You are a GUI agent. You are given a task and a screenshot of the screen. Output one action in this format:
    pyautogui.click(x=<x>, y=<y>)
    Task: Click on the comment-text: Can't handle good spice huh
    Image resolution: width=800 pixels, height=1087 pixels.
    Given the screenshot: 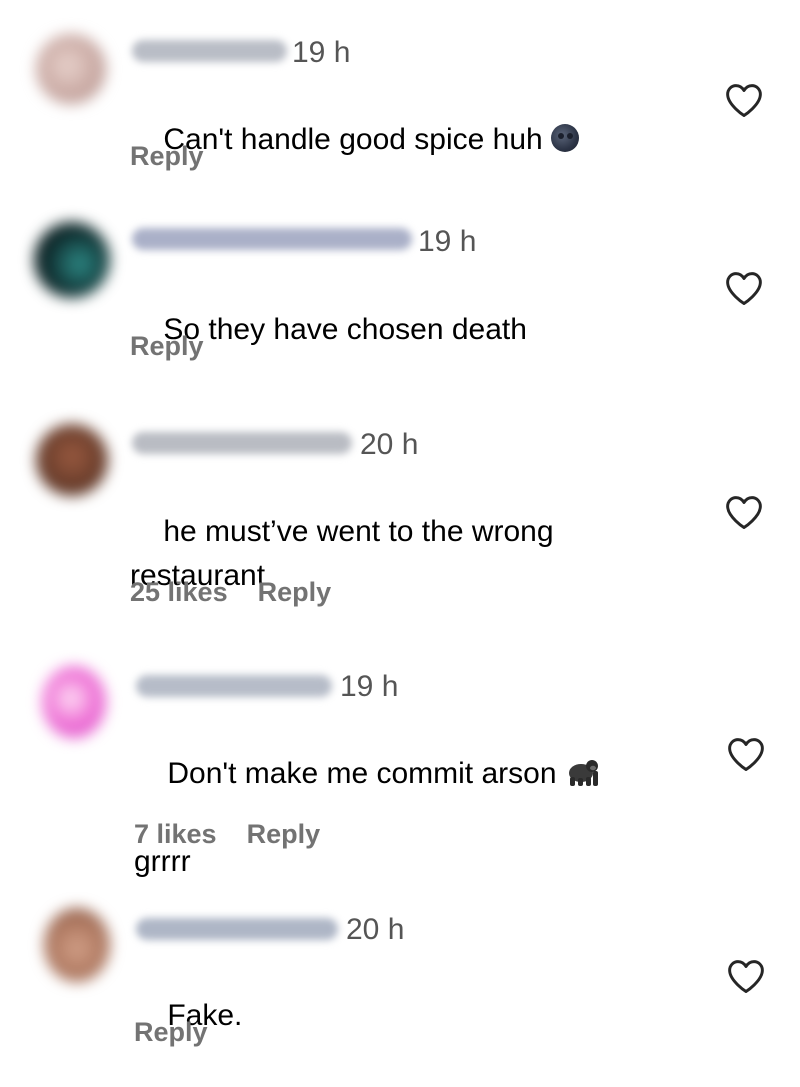 What is the action you would take?
    pyautogui.click(x=400, y=140)
    